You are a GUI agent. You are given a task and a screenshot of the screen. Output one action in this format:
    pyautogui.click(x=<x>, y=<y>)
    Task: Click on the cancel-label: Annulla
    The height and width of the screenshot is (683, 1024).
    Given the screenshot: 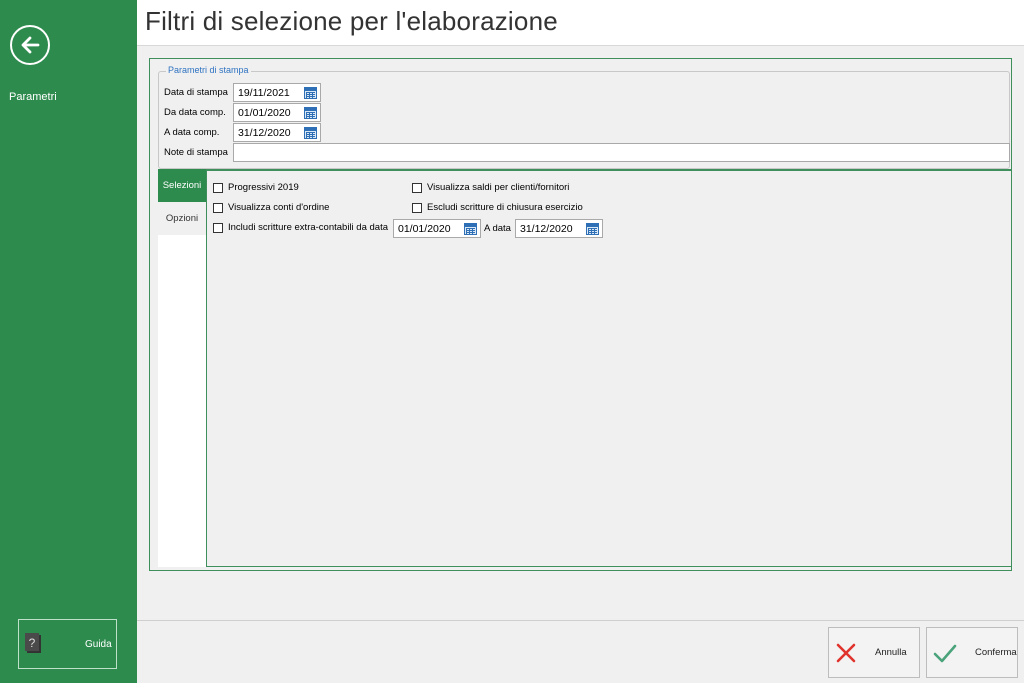 What is the action you would take?
    pyautogui.click(x=891, y=652)
    